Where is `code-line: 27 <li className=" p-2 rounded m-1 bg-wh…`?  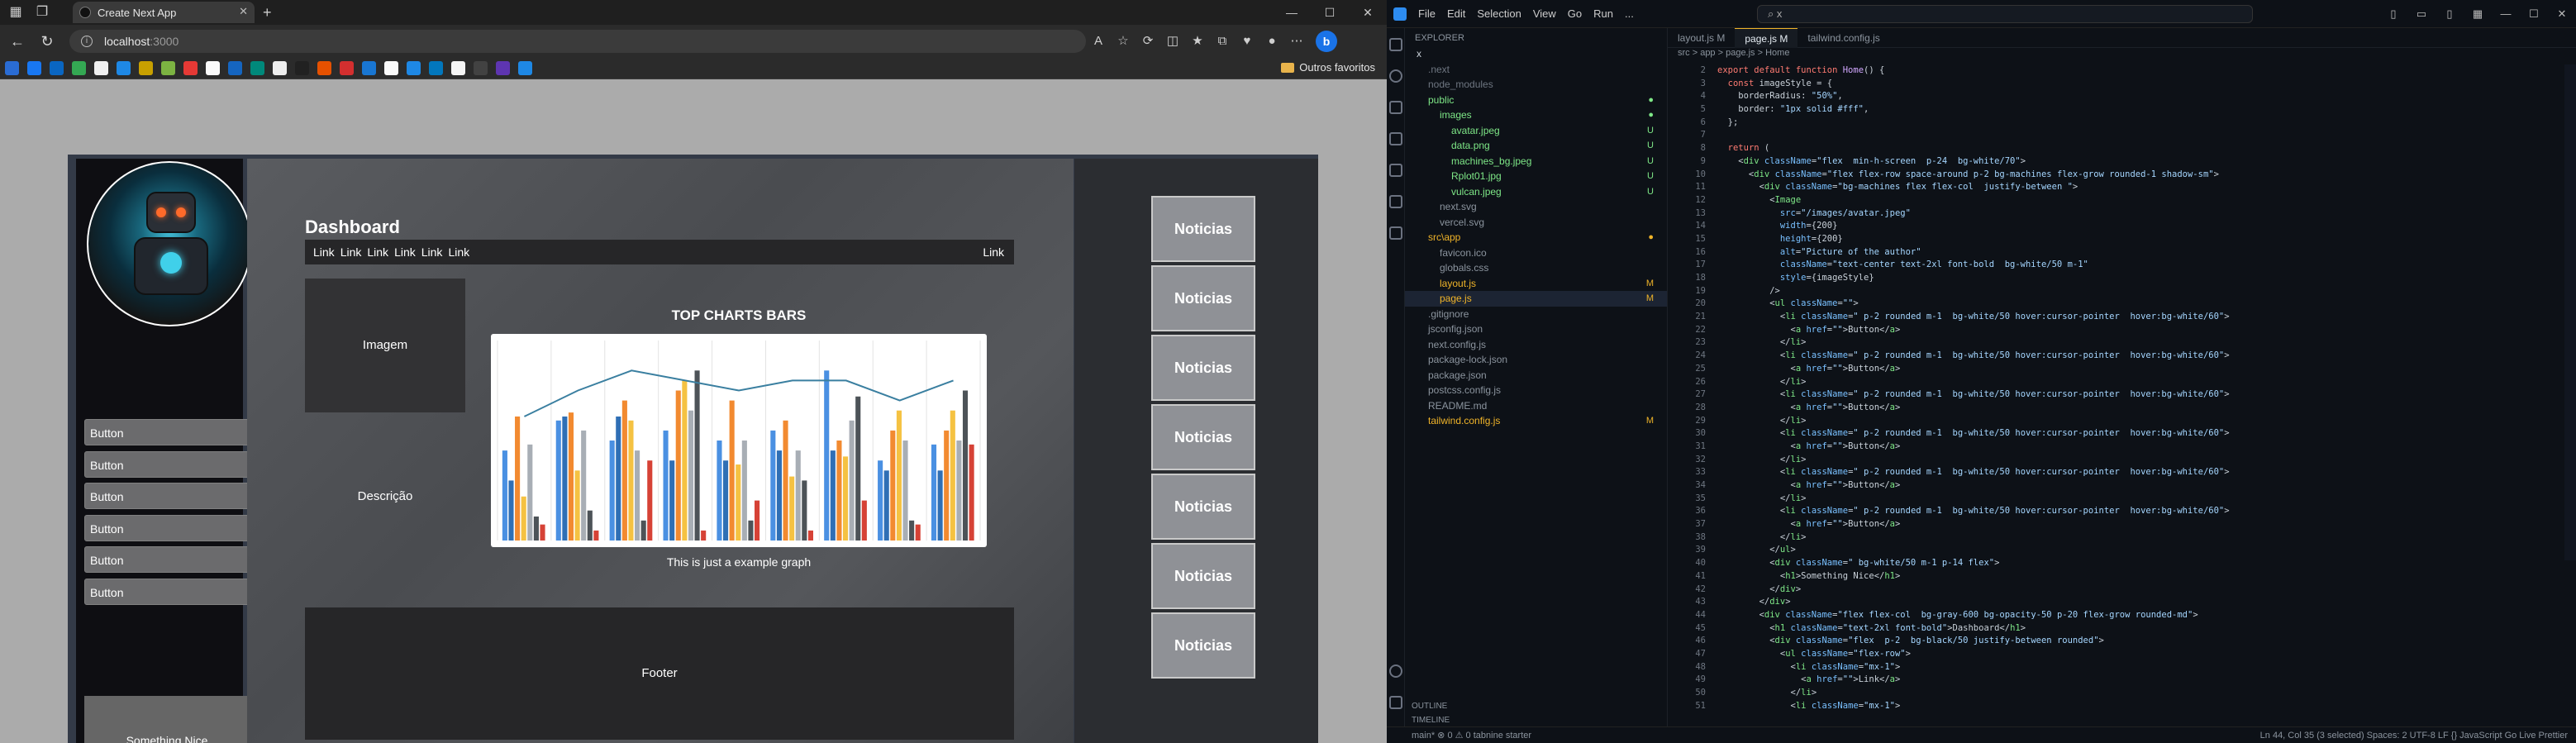
code-line: 27 <li className=" p-2 rounded m-1 bg-wh… is located at coordinates (2122, 395).